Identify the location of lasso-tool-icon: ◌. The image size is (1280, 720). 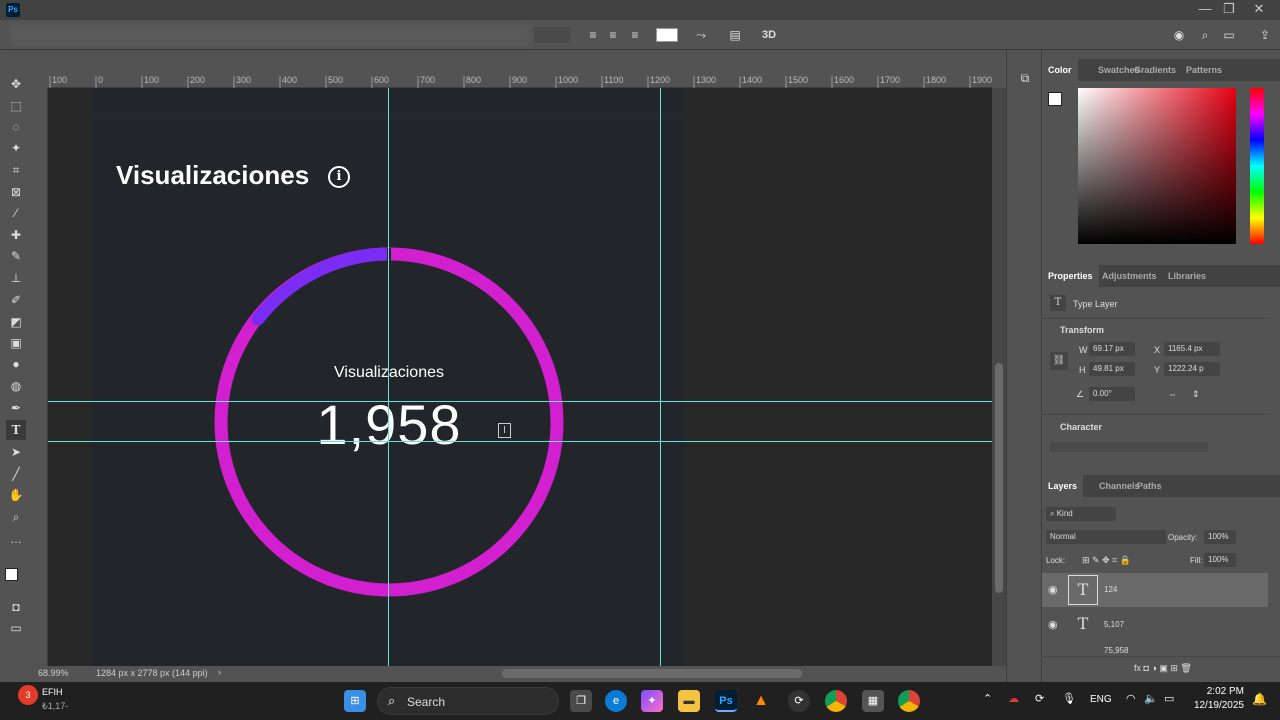
(16, 127).